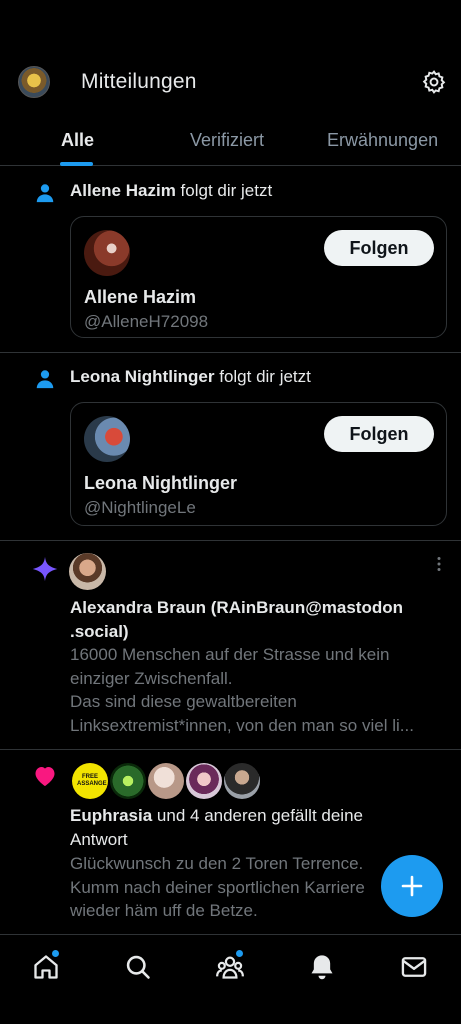 The width and height of the screenshot is (461, 1024). Describe the element at coordinates (217, 887) in the screenshot. I see `reply-line: Kumm nach deiner sportlichen Karriere` at that location.